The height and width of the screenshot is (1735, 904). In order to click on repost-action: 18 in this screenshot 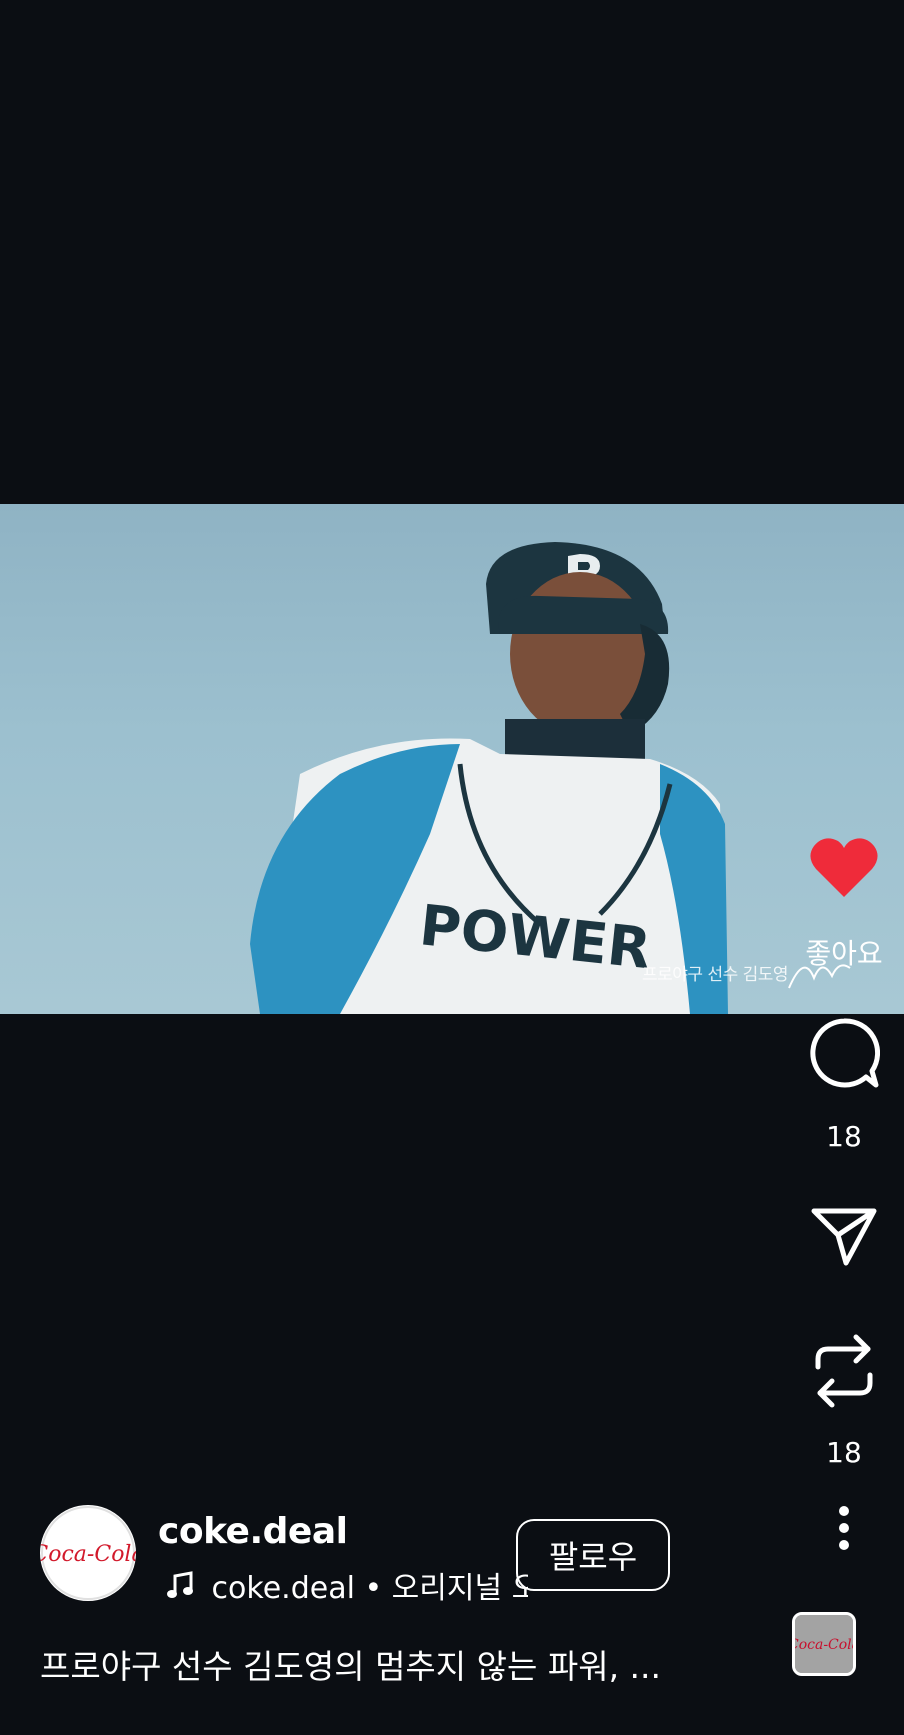, I will do `click(844, 1401)`.